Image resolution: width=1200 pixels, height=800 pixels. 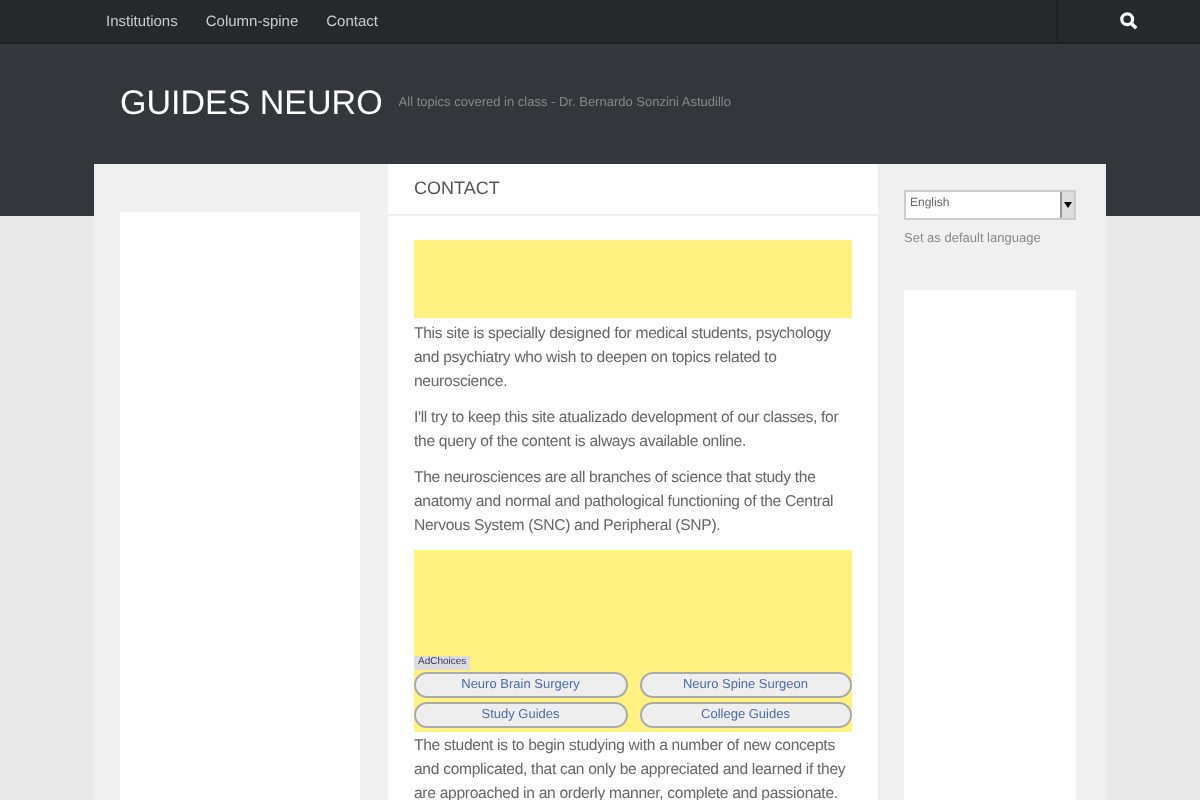 What do you see at coordinates (1129, 21) in the screenshot?
I see `search-icon` at bounding box center [1129, 21].